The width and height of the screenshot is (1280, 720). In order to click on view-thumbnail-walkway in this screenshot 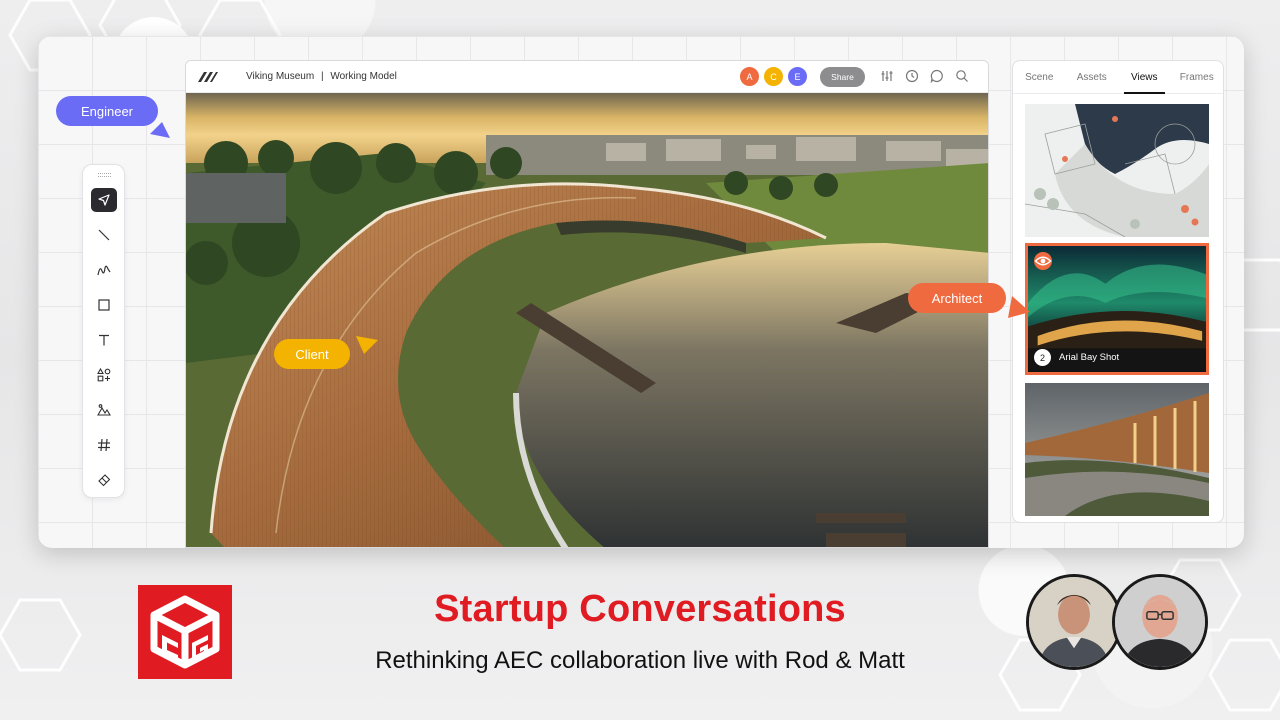, I will do `click(1117, 449)`.